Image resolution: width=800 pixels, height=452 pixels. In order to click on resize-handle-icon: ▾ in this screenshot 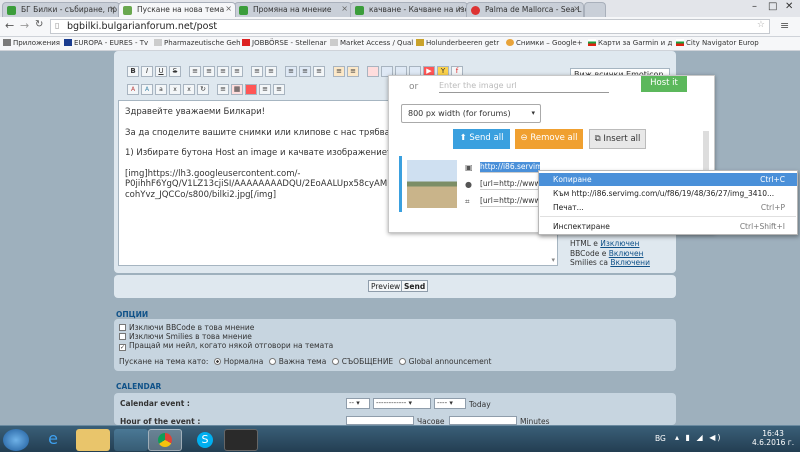, I will do `click(553, 260)`.